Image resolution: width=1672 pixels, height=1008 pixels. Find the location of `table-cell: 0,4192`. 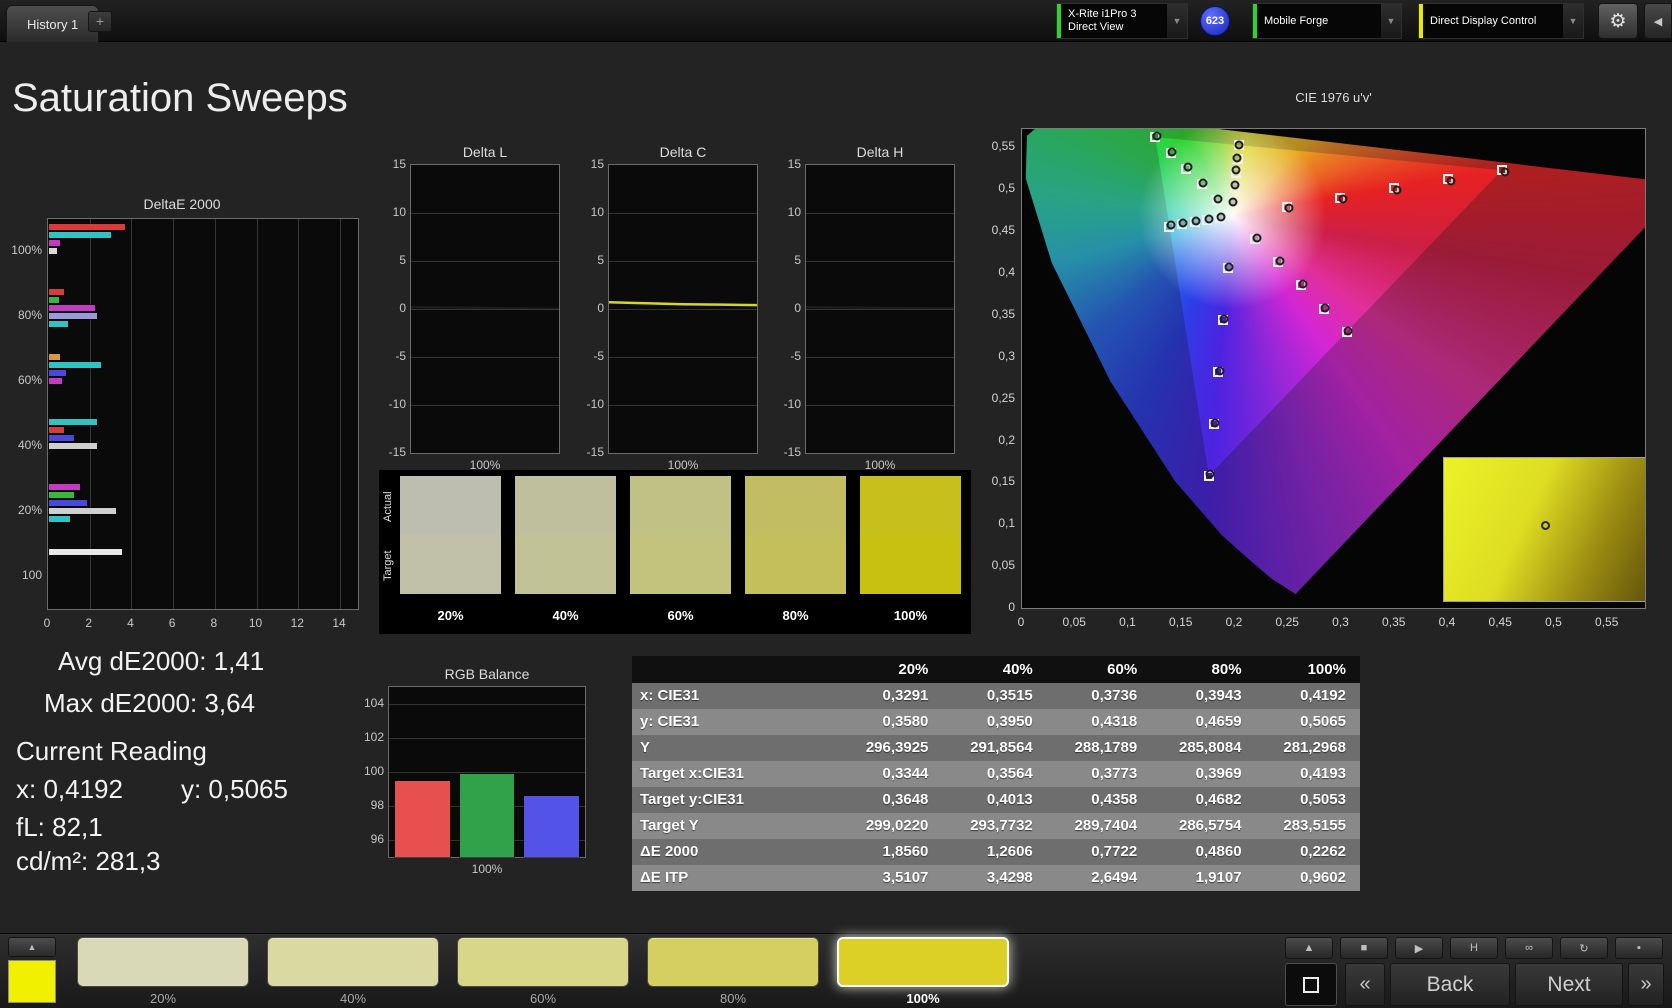

table-cell: 0,4192 is located at coordinates (1307, 696).